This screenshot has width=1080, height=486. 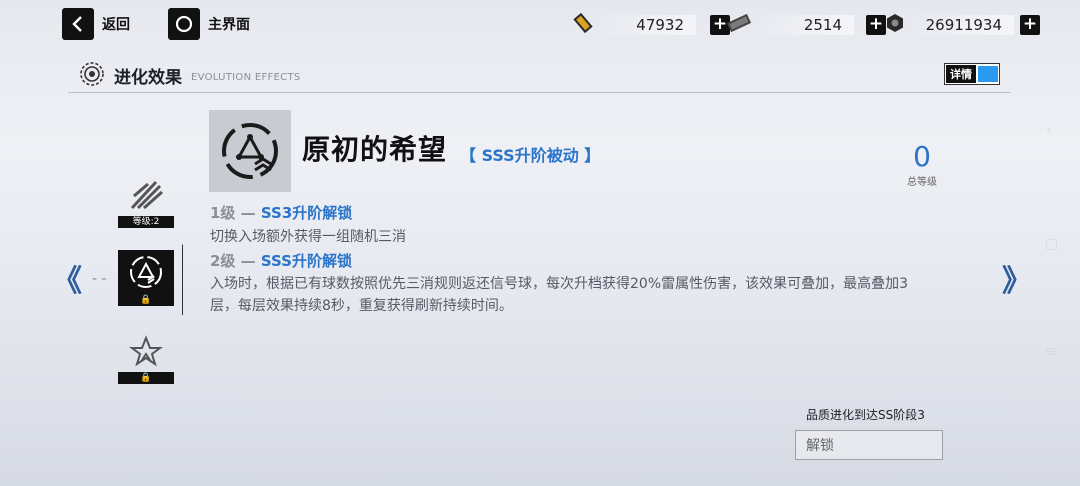 I want to click on back-label: 返回, so click(x=116, y=25).